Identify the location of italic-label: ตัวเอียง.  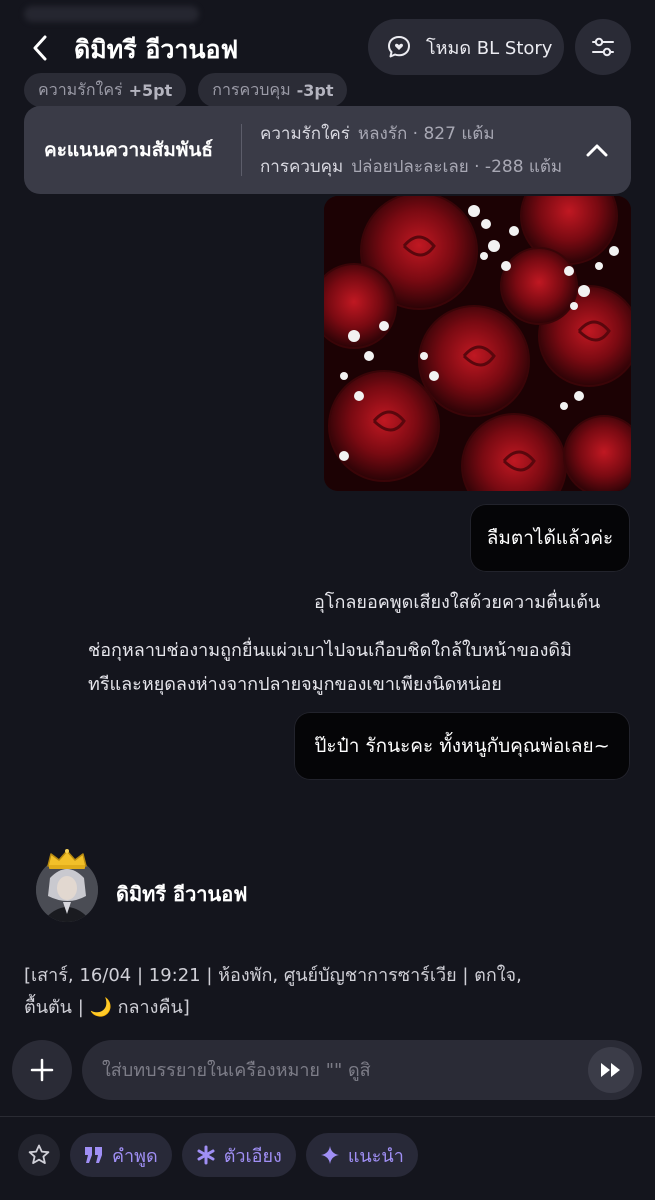
(252, 1156).